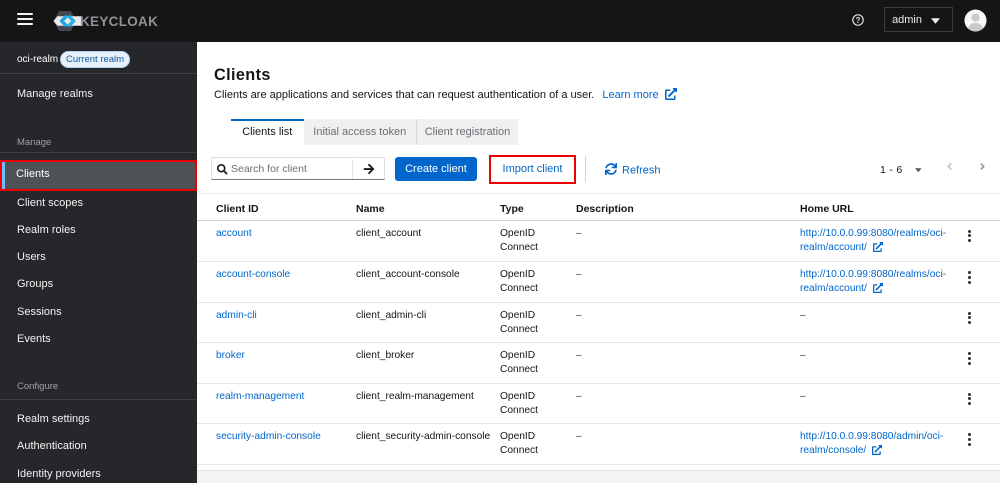 The height and width of the screenshot is (483, 1000). What do you see at coordinates (119, 21) in the screenshot?
I see `svg-text: KEYCLOAK` at bounding box center [119, 21].